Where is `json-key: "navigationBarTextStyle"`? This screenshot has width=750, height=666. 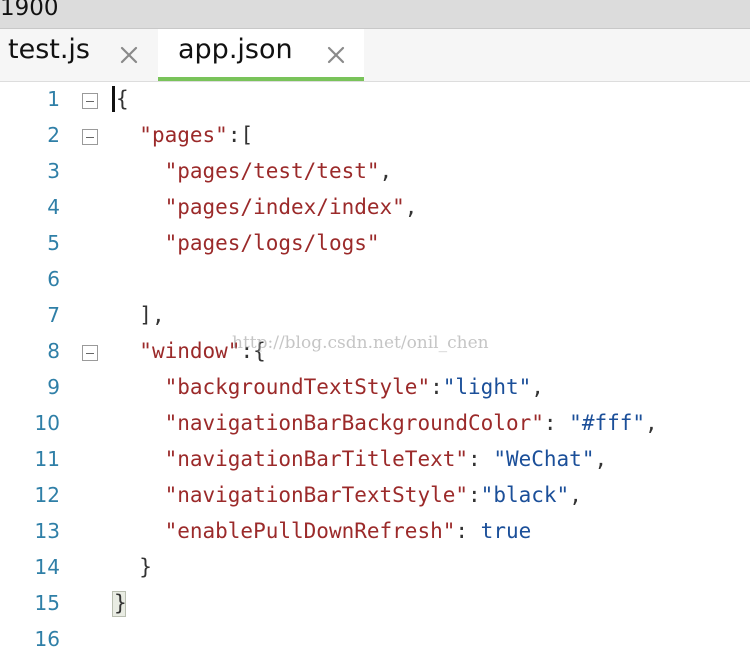
json-key: "navigationBarTextStyle" is located at coordinates (316, 495).